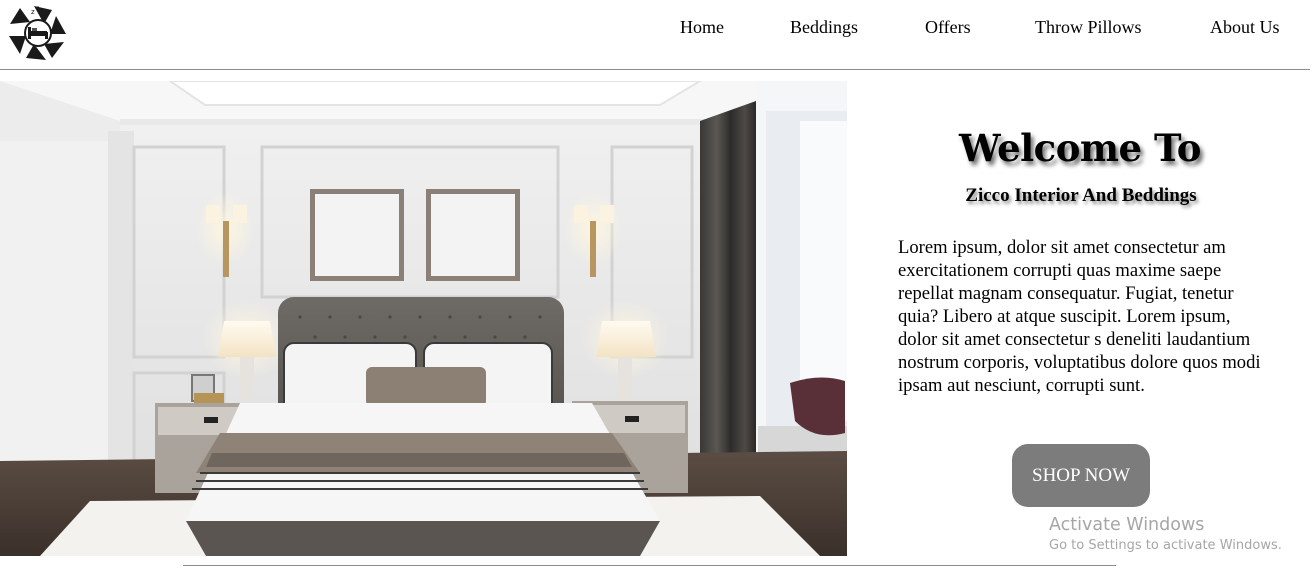 The image size is (1316, 577). What do you see at coordinates (1088, 27) in the screenshot?
I see `nav-throw-pillows: Throw Pillows` at bounding box center [1088, 27].